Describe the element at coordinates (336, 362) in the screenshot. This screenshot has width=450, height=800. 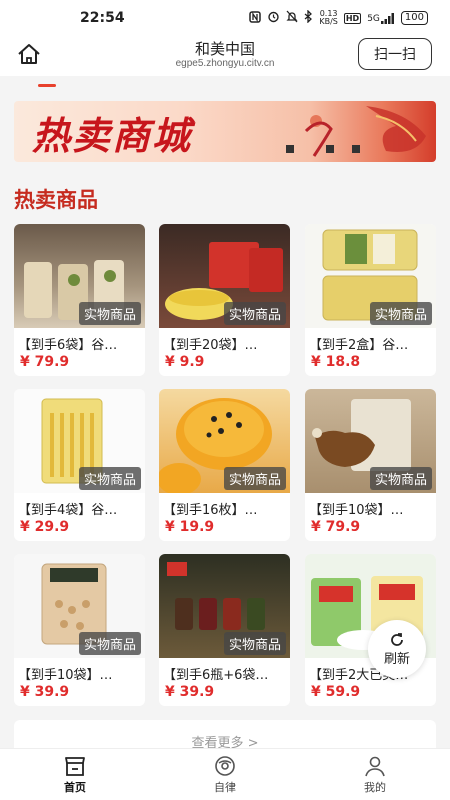
I see `product-price: ¥ 18.8` at that location.